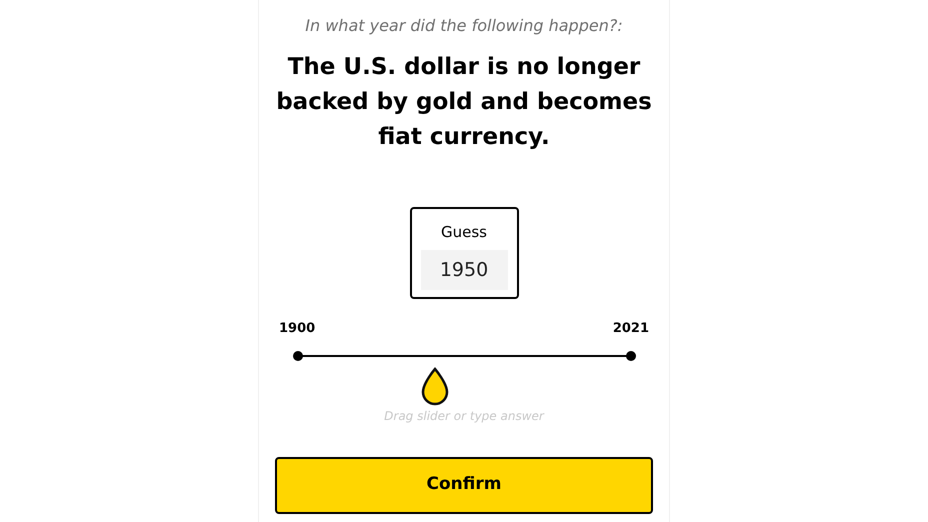  Describe the element at coordinates (464, 26) in the screenshot. I see `prompt-text: In what year did the following happen?:` at that location.